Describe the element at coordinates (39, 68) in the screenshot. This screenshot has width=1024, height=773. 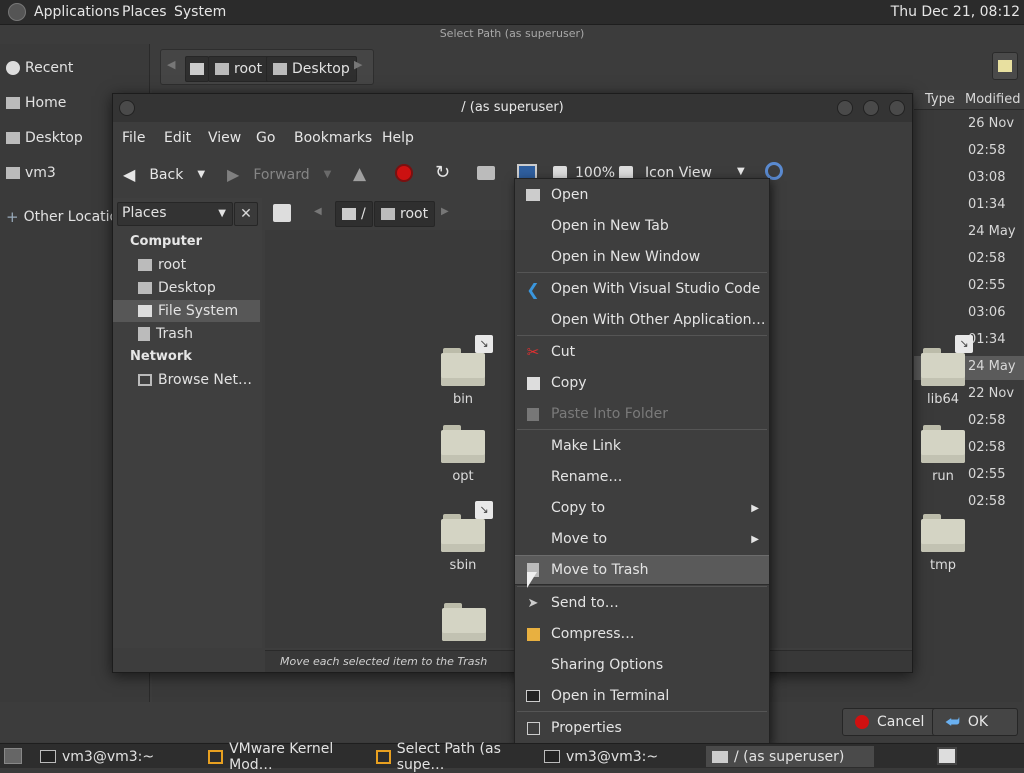
I see `sidebar-item-recent: Recent` at that location.